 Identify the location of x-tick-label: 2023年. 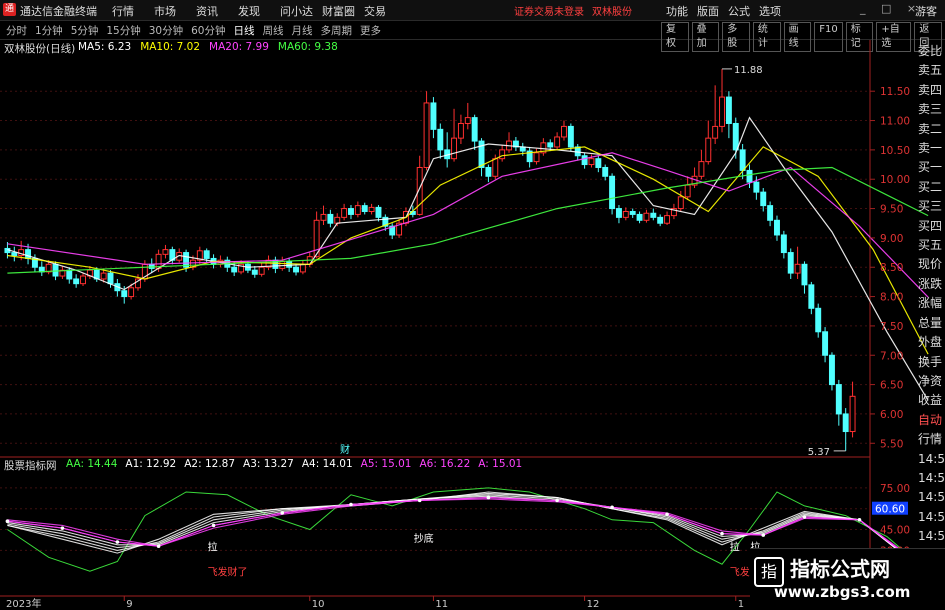
(23, 603).